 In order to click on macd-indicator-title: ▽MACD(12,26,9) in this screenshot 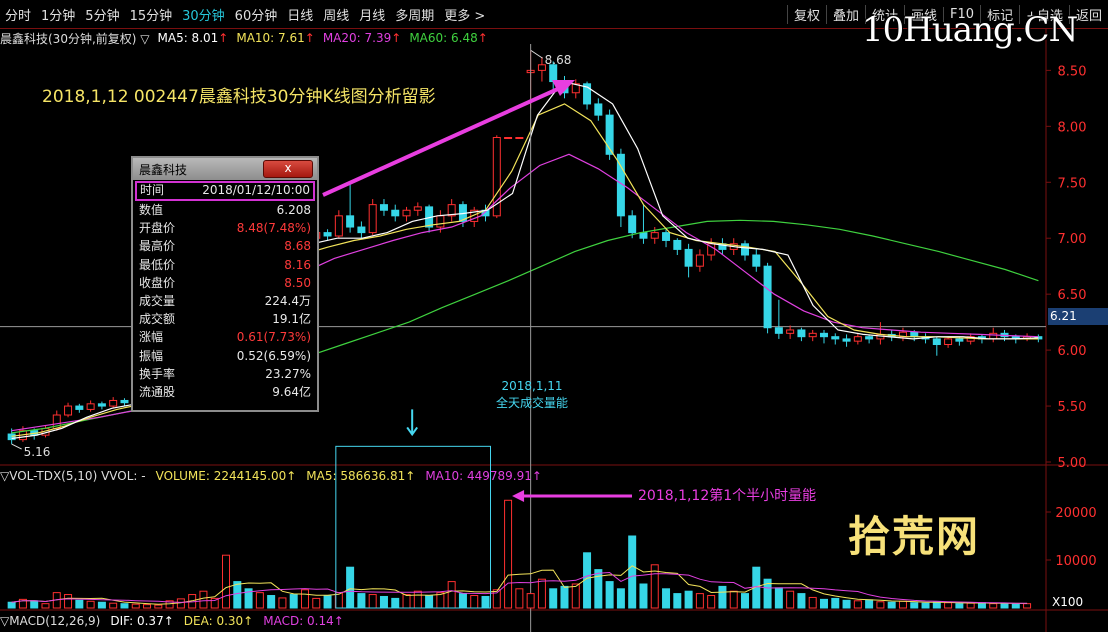, I will do `click(50, 621)`.